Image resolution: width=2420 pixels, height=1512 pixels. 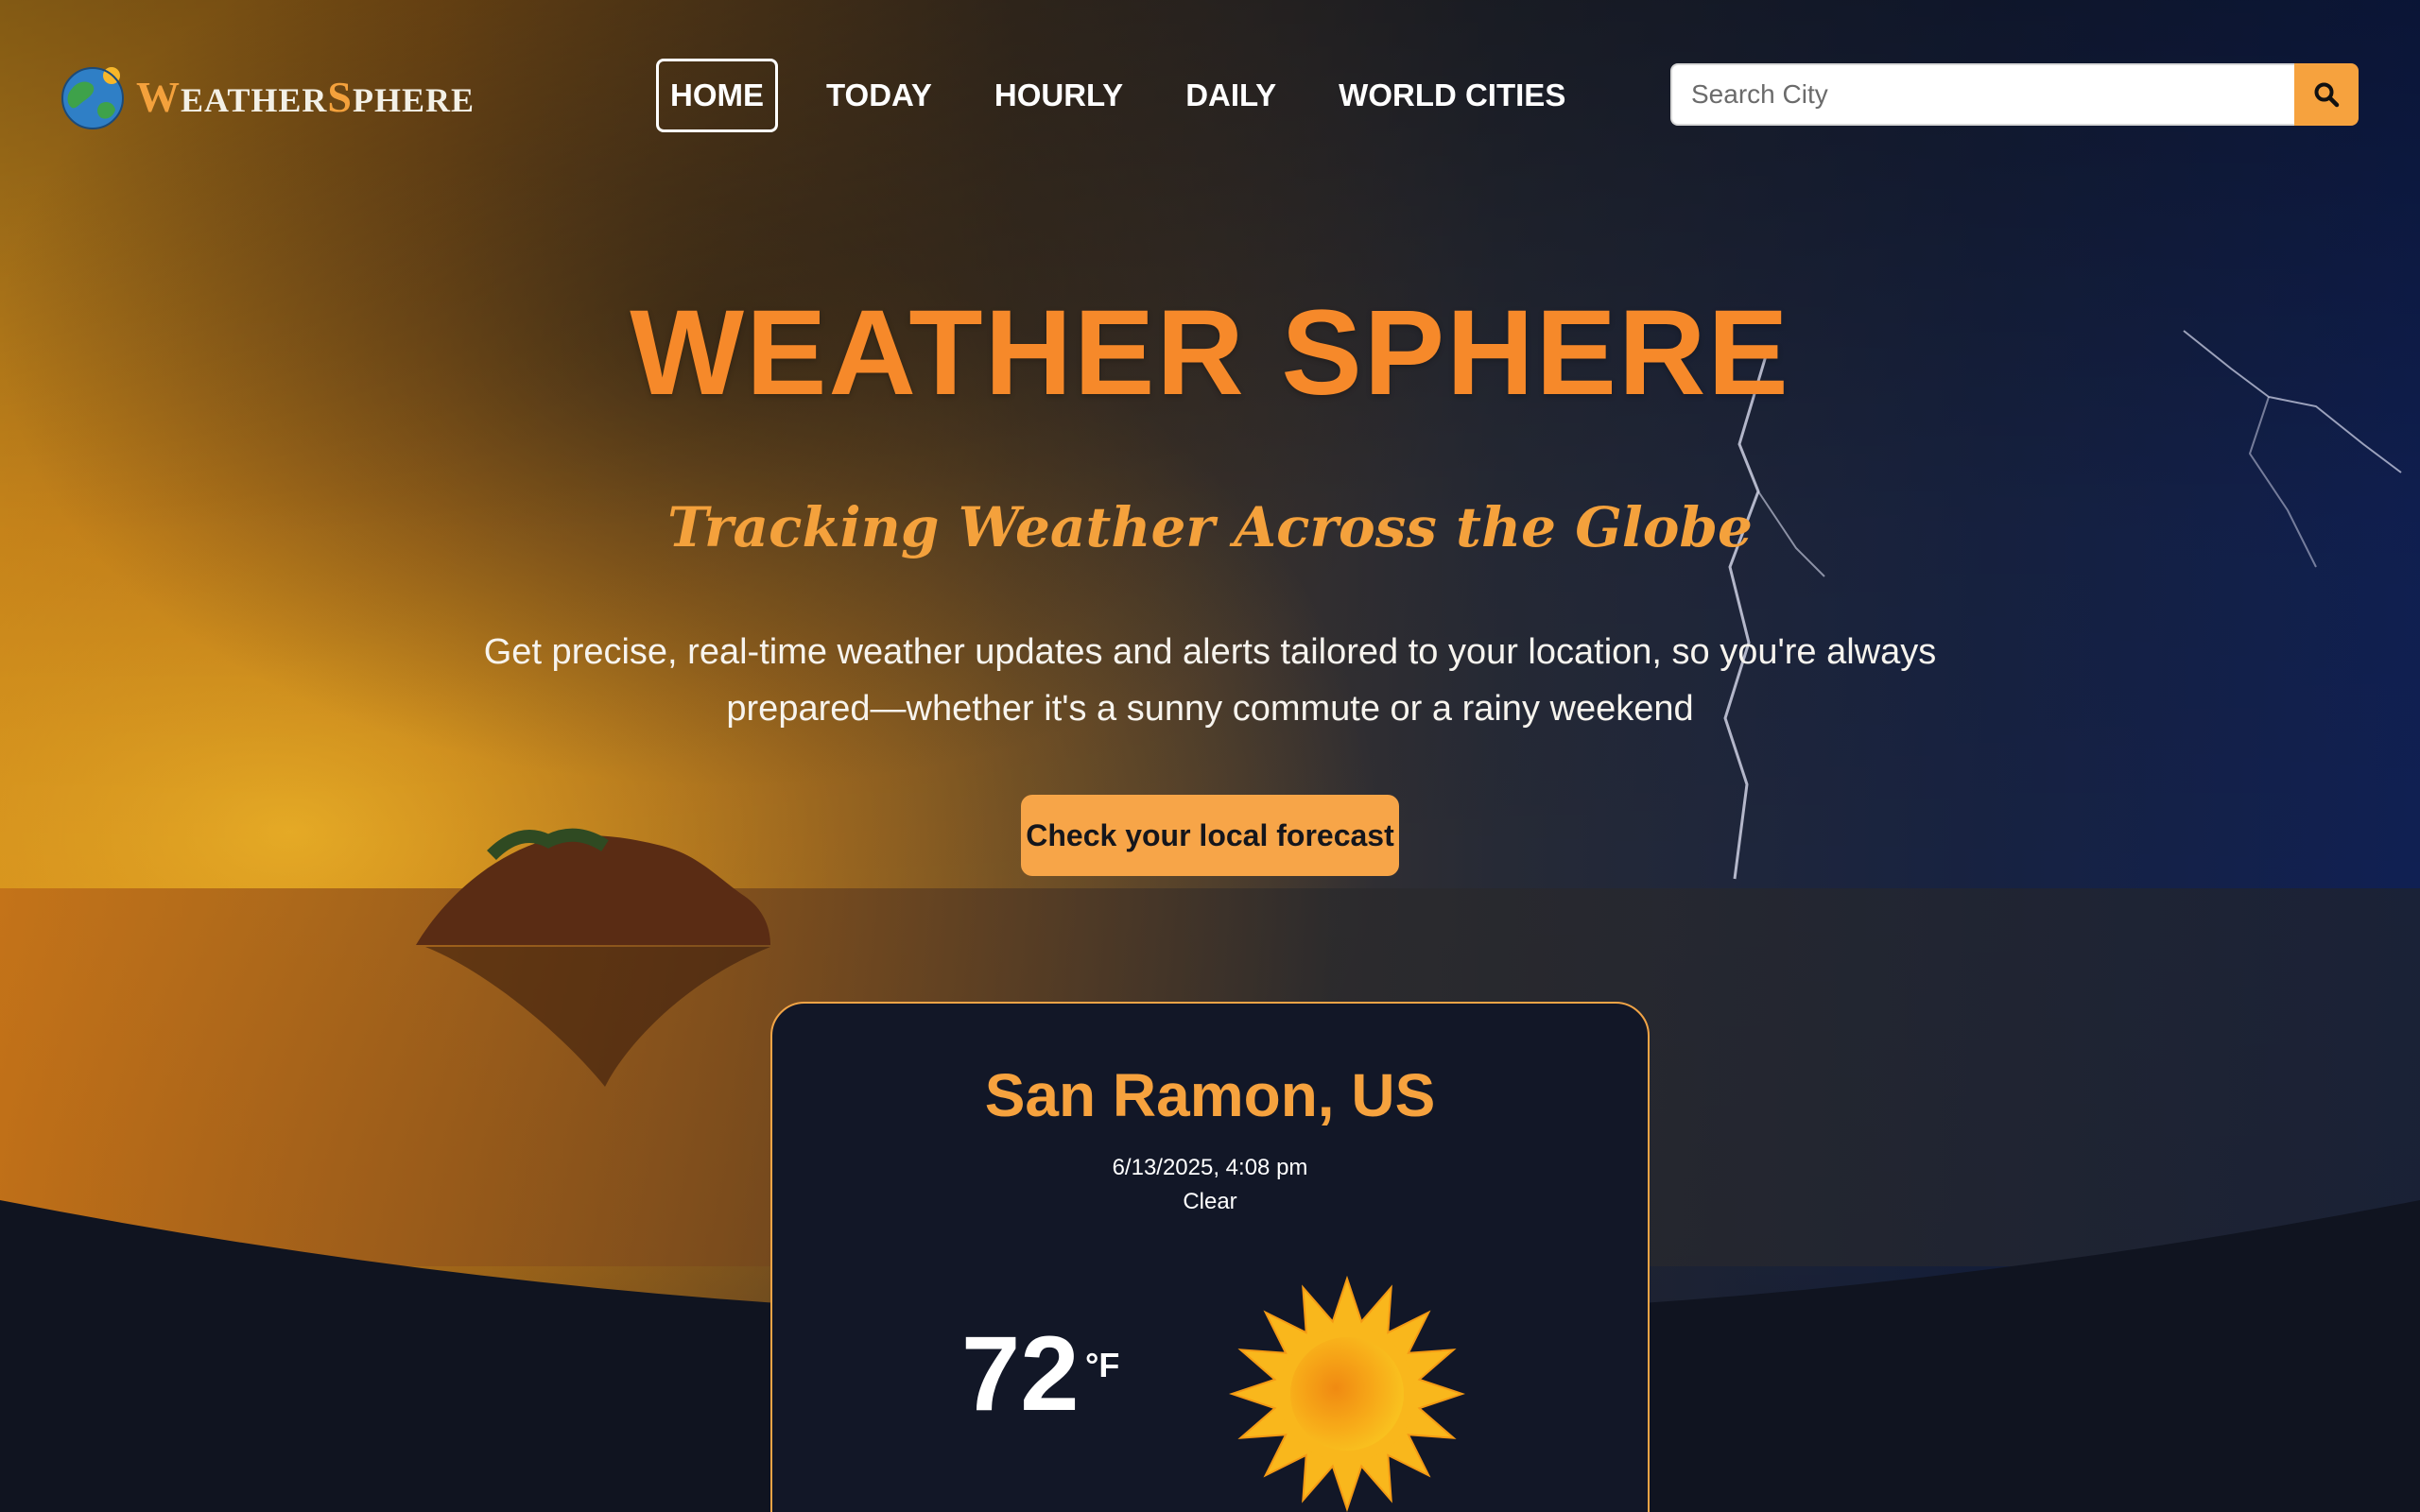 I want to click on logo-letter-w: W, so click(x=158, y=96).